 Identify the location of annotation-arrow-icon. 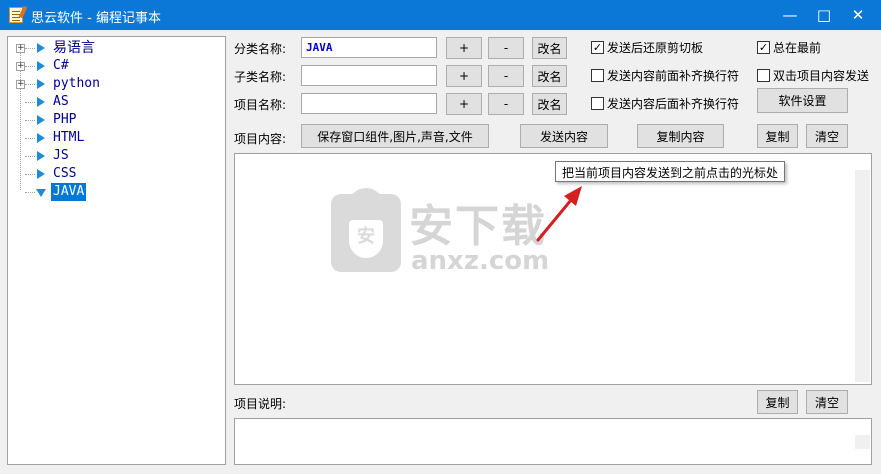
(559, 214).